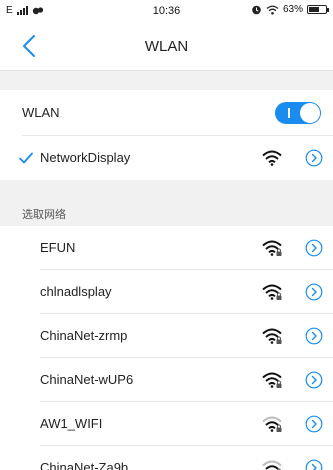 This screenshot has width=333, height=470. I want to click on status-bar: E 10:36 63%, so click(166, 11).